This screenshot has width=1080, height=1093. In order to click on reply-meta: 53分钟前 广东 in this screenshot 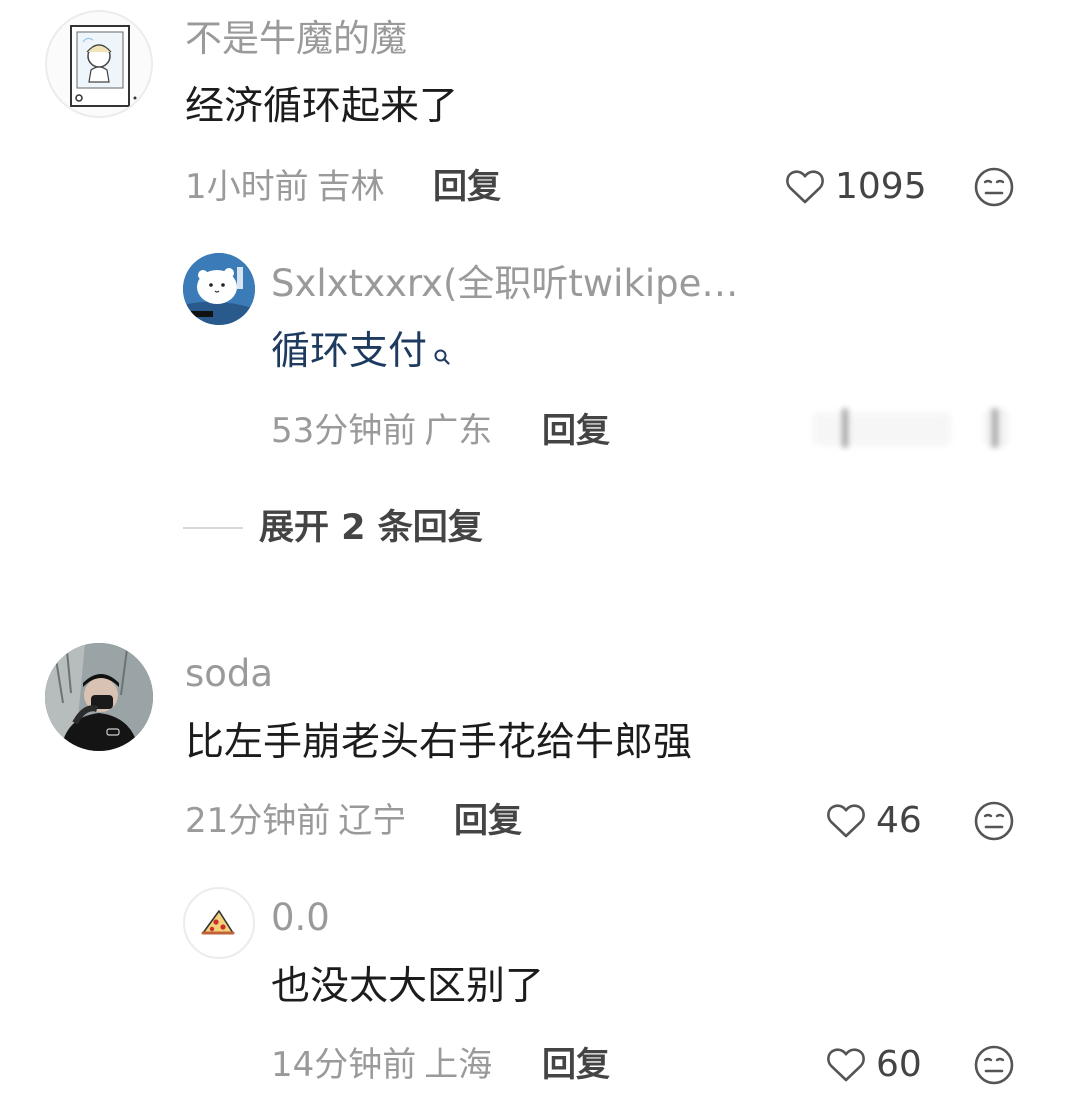, I will do `click(381, 431)`.